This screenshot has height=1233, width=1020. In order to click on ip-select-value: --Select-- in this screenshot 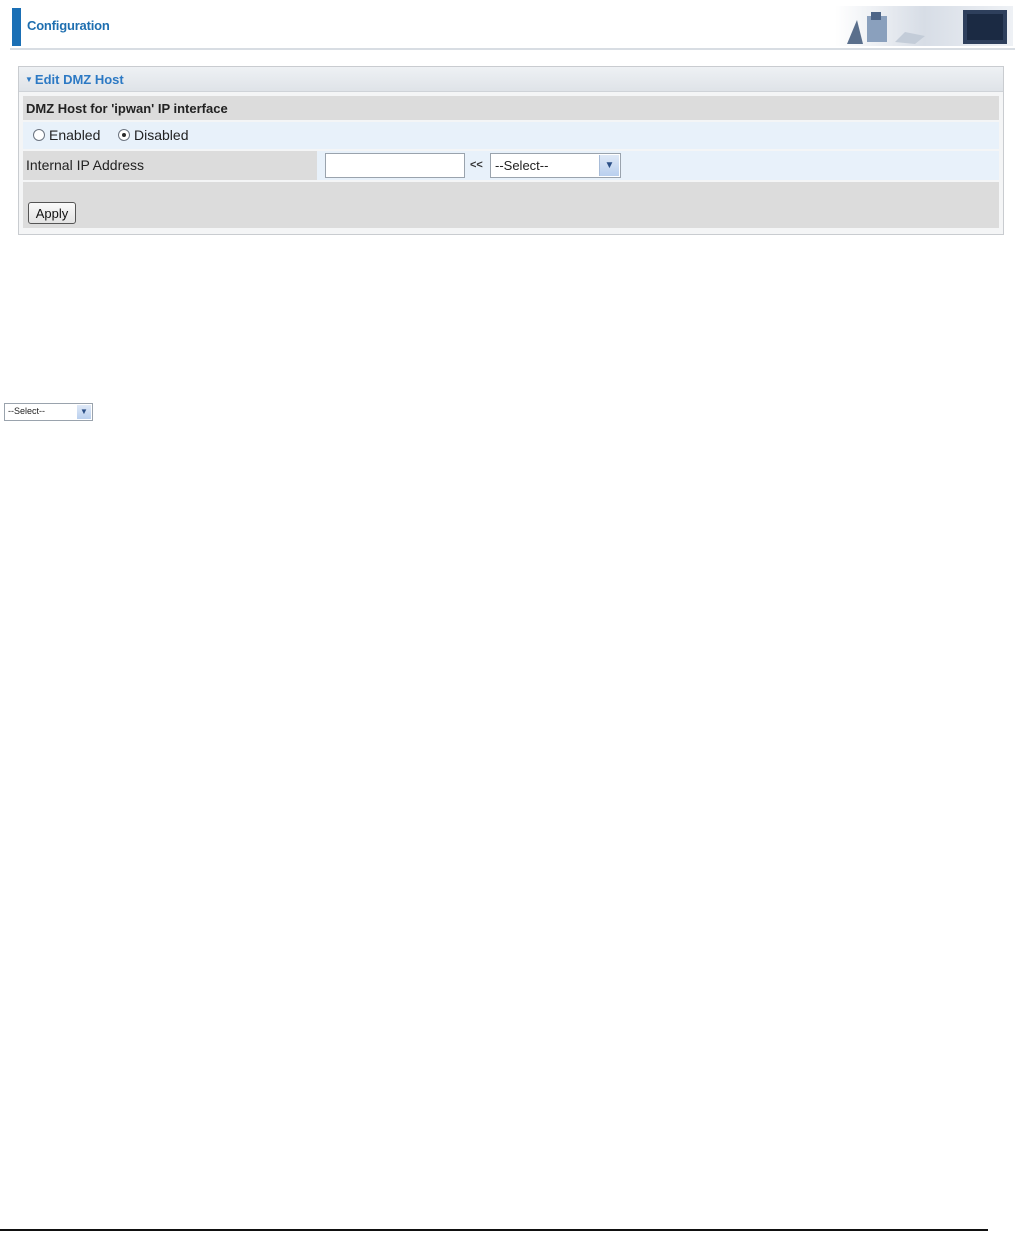, I will do `click(522, 165)`.